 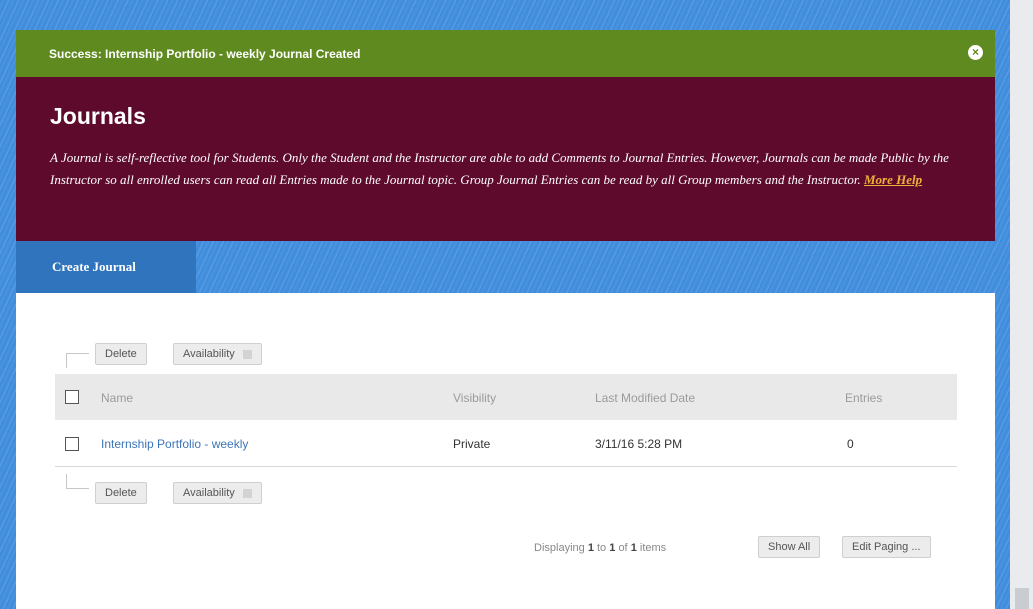 I want to click on paging-total: 1, so click(x=633, y=548).